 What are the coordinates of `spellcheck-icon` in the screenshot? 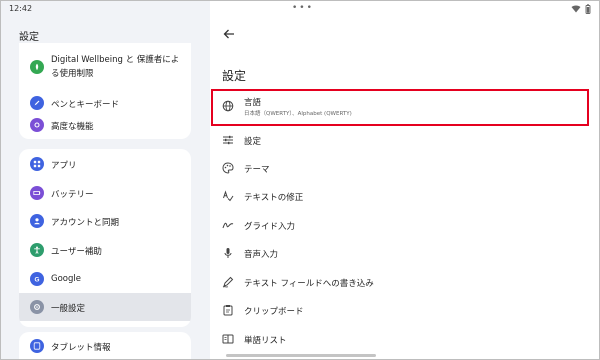 It's located at (228, 196).